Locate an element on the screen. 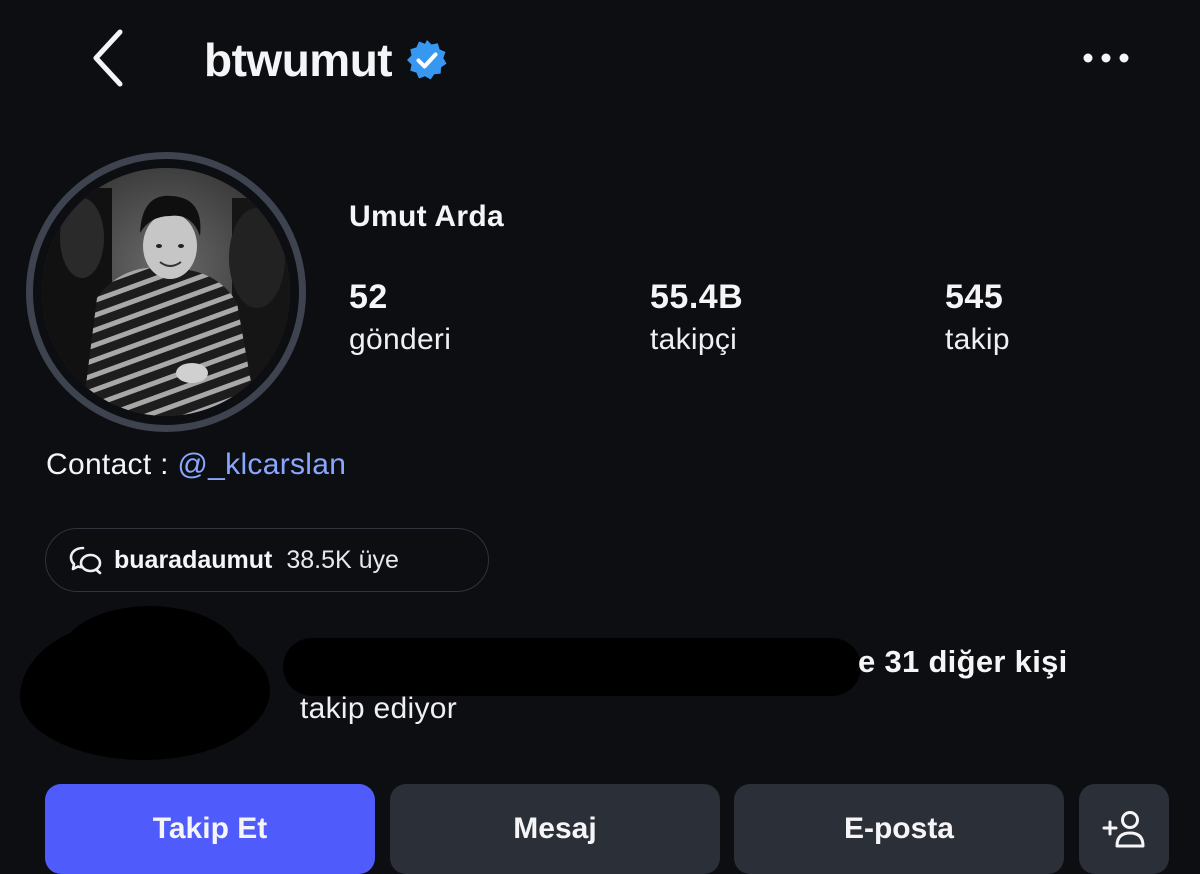  suggested-users-button is located at coordinates (1124, 829).